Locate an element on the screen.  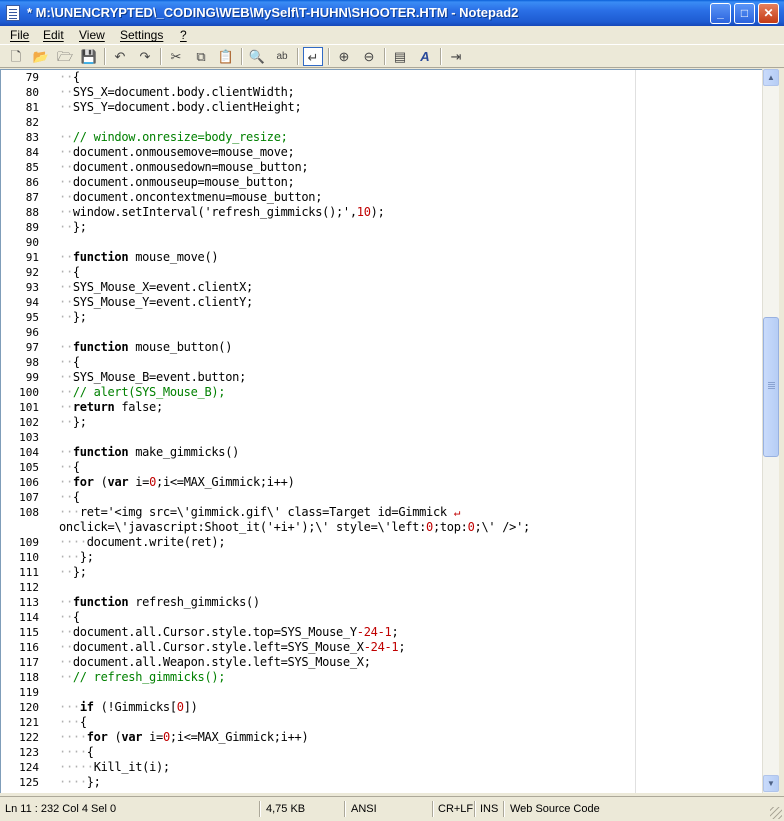
code-line: 113 ··function refresh_gimmicks() is located at coordinates (381, 602).